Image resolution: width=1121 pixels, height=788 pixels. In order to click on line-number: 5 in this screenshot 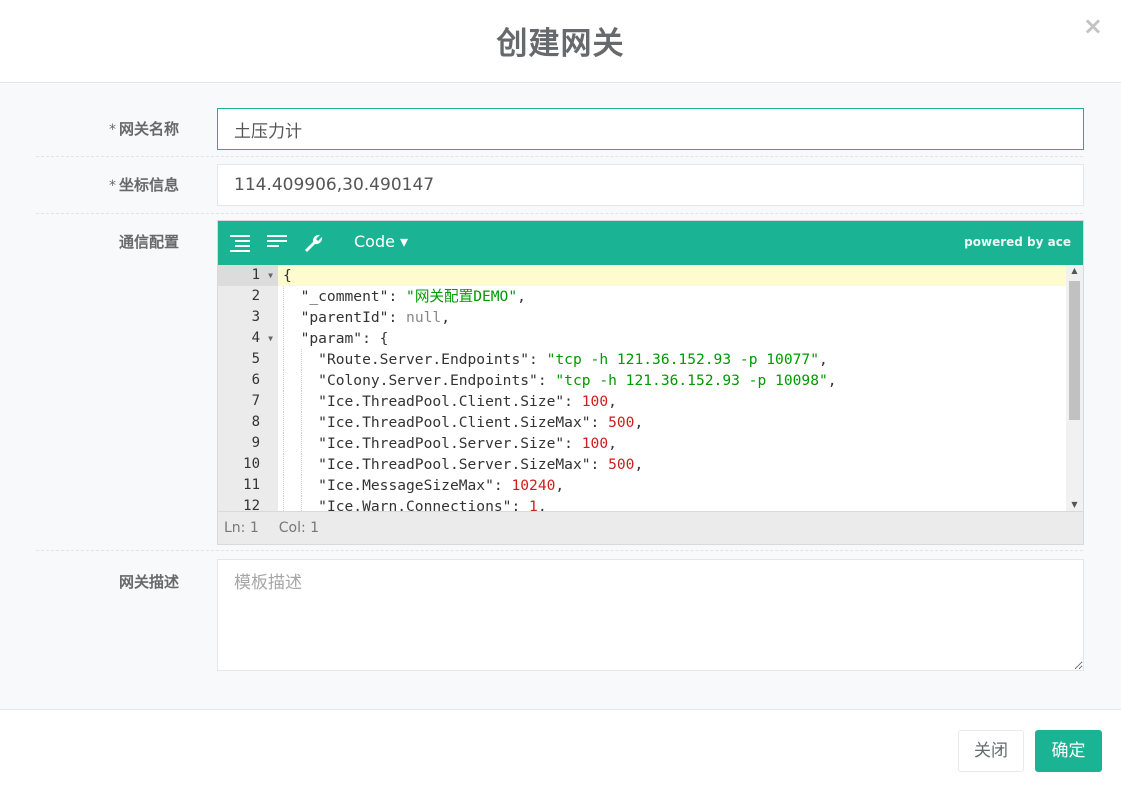, I will do `click(255, 359)`.